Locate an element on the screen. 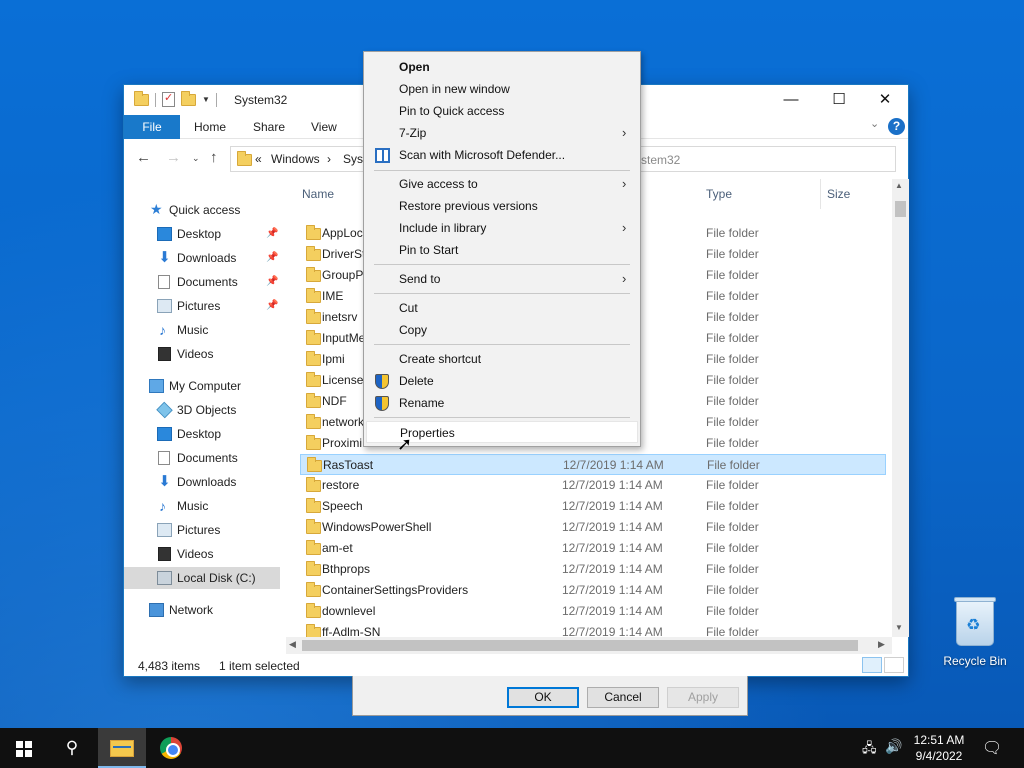 This screenshot has width=1024, height=768. menu-give-access: Give access to › is located at coordinates (502, 184).